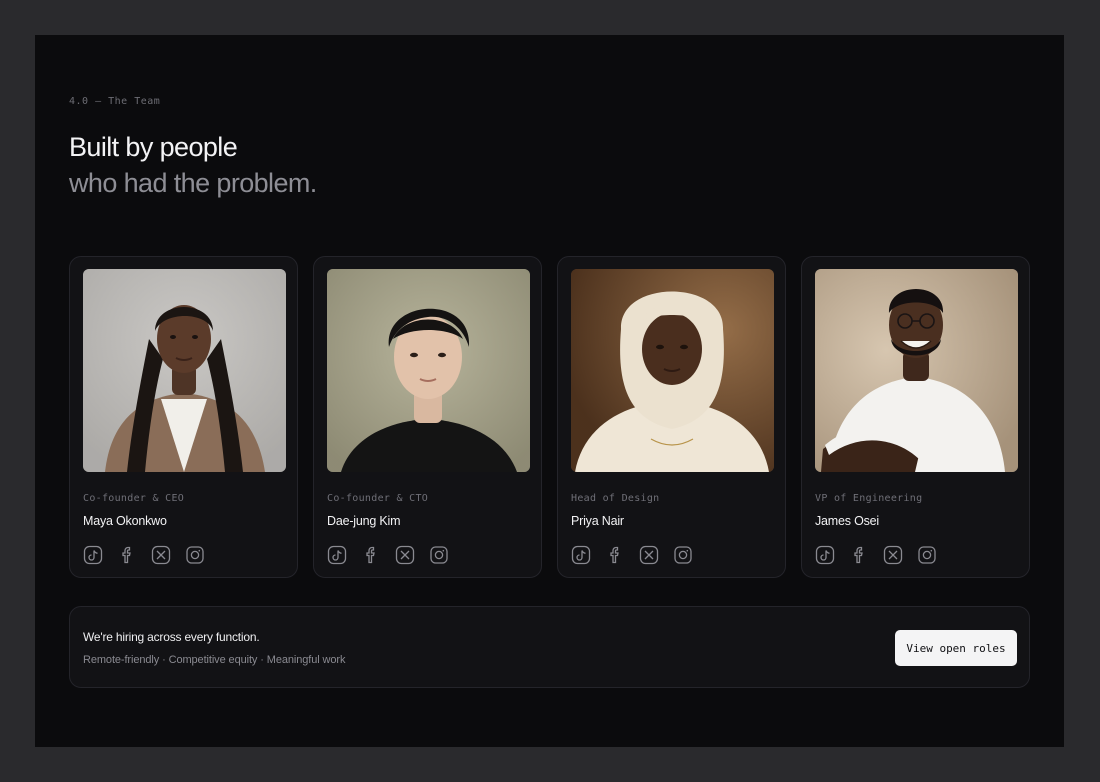  I want to click on team-card: Co-founder & CEO Maya Okonkwo, so click(183, 417).